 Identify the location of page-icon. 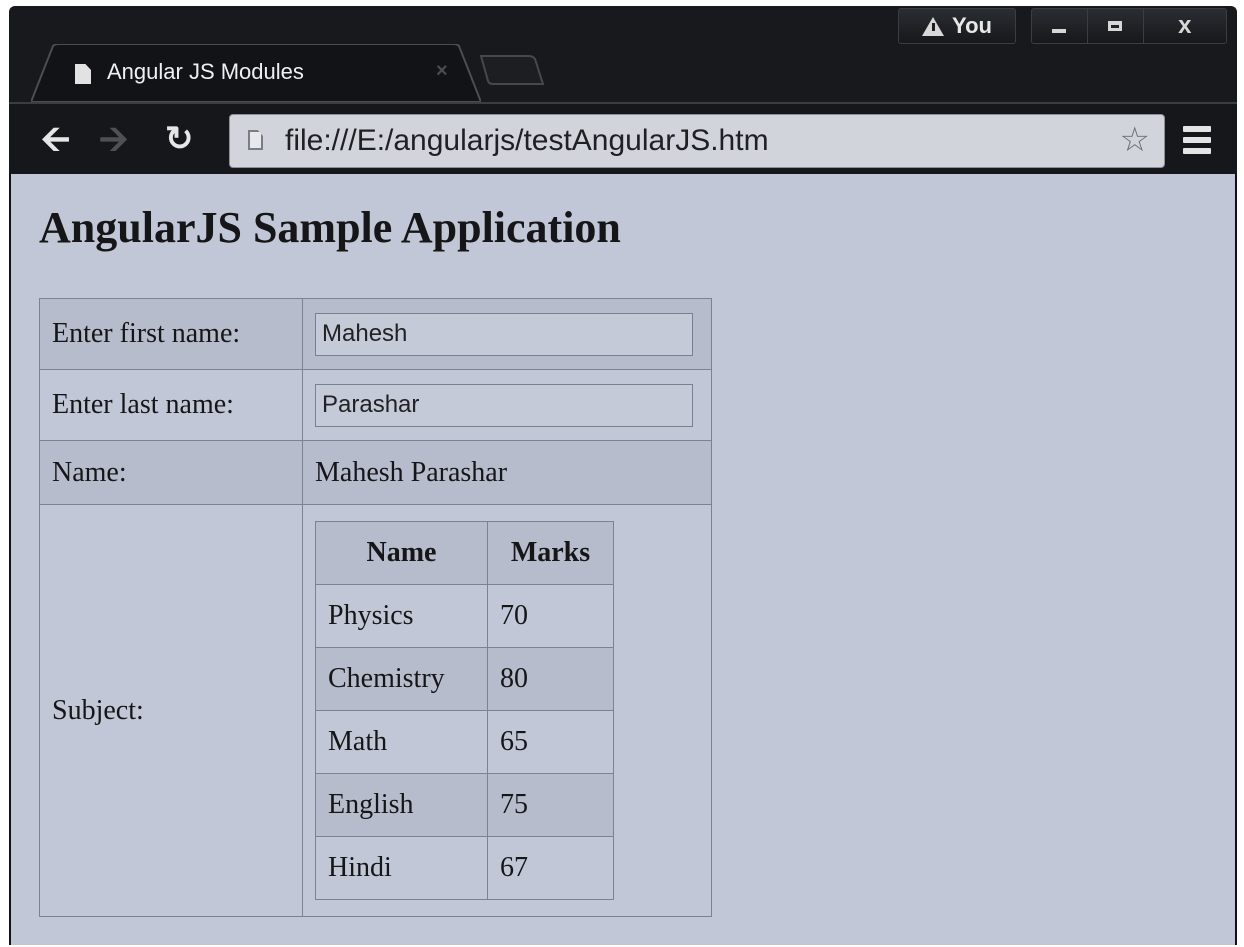
(255, 140).